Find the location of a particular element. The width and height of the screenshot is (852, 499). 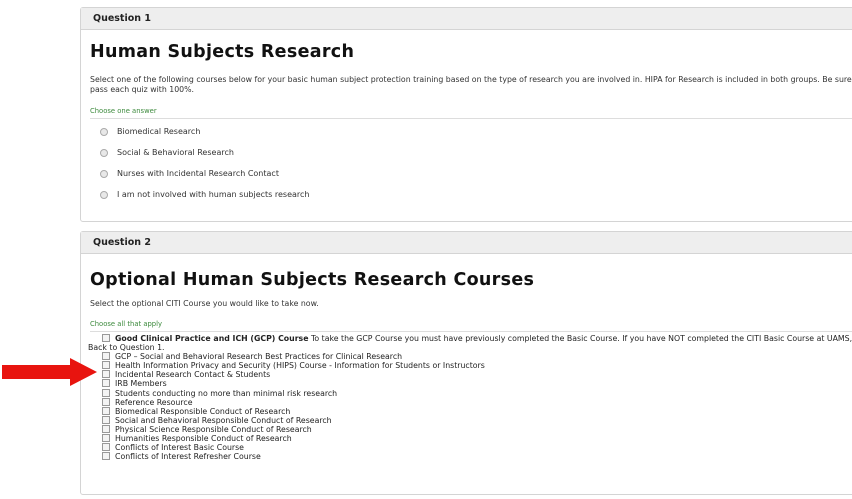

option-irb-members: IRB Members is located at coordinates (470, 383).